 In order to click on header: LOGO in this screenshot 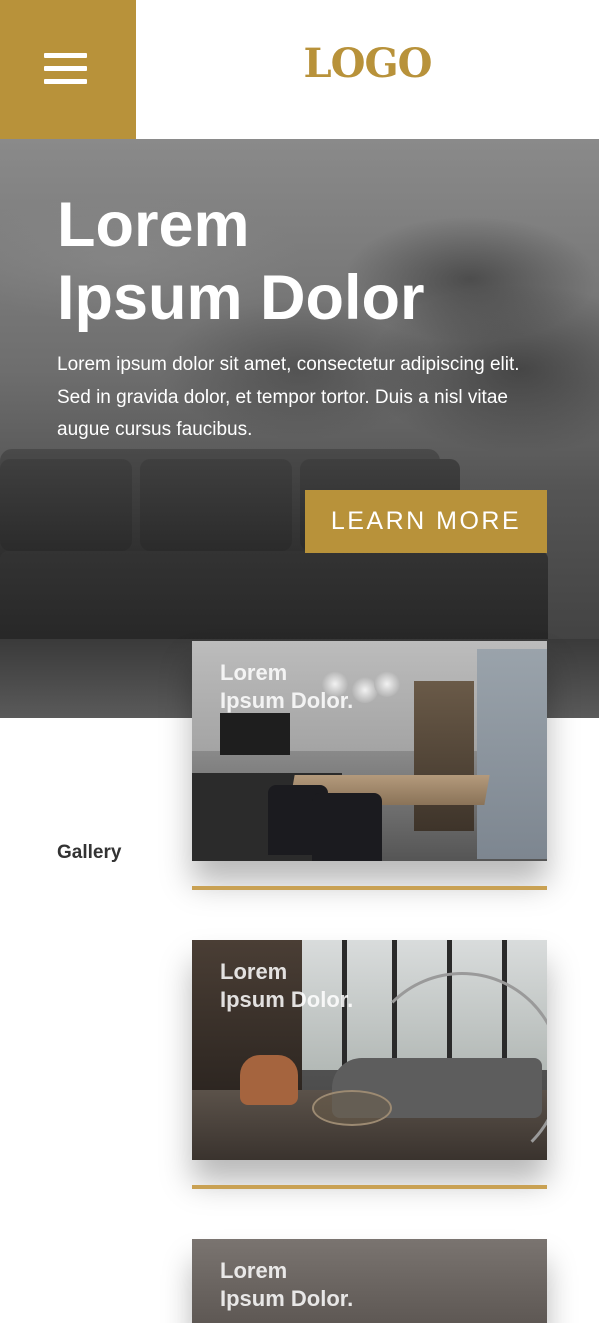, I will do `click(299, 69)`.